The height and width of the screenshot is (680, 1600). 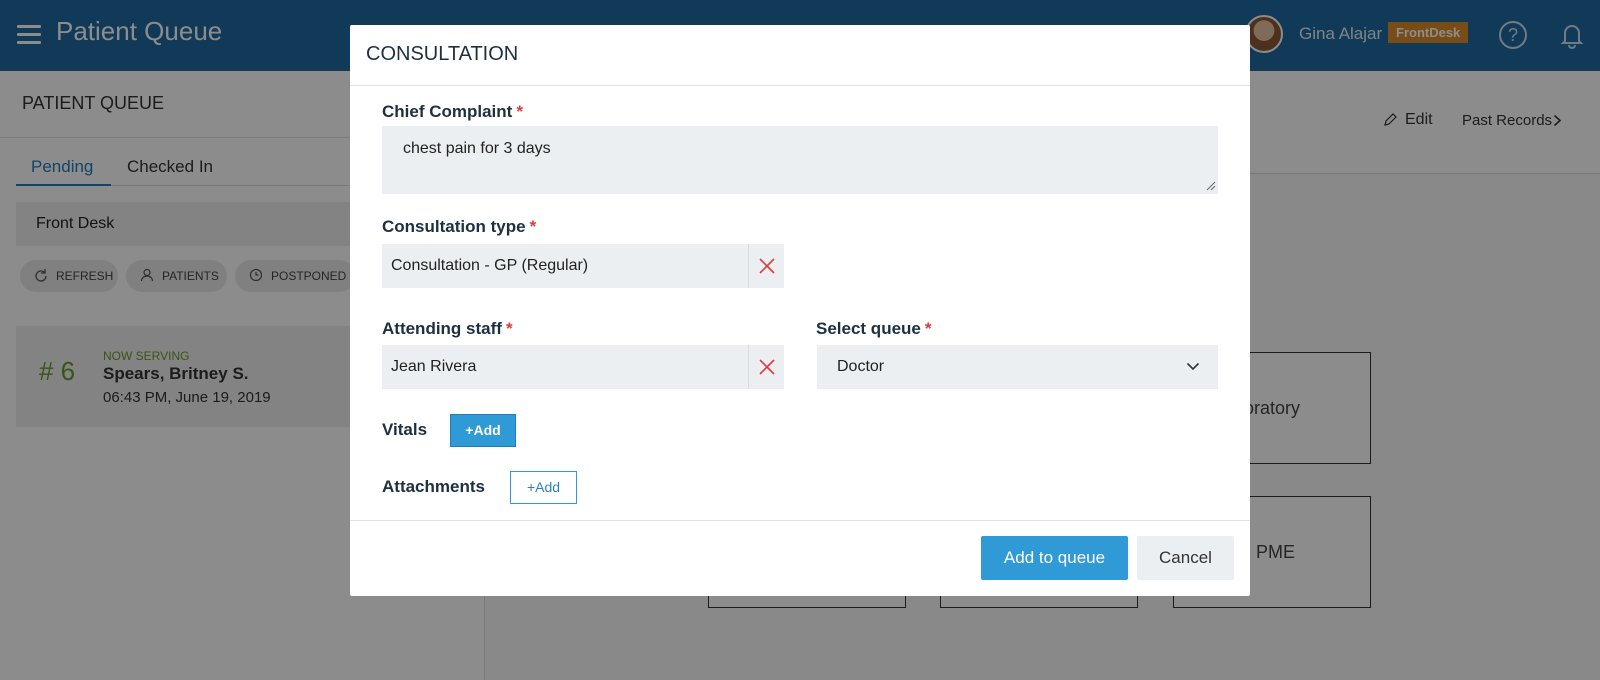 I want to click on select-queue-label: Select queue *, so click(x=874, y=328).